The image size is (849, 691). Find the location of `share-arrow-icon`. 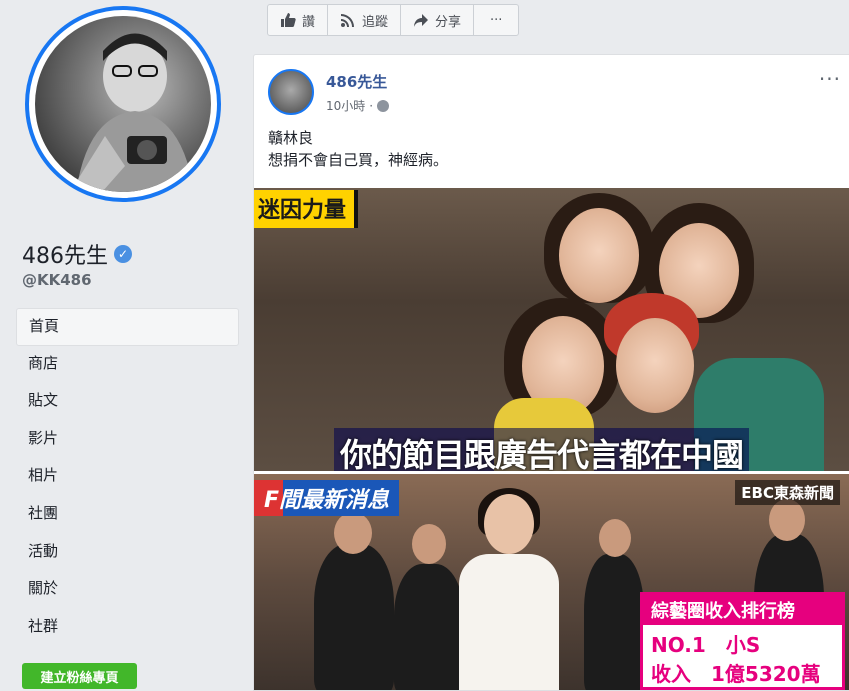

share-arrow-icon is located at coordinates (421, 20).